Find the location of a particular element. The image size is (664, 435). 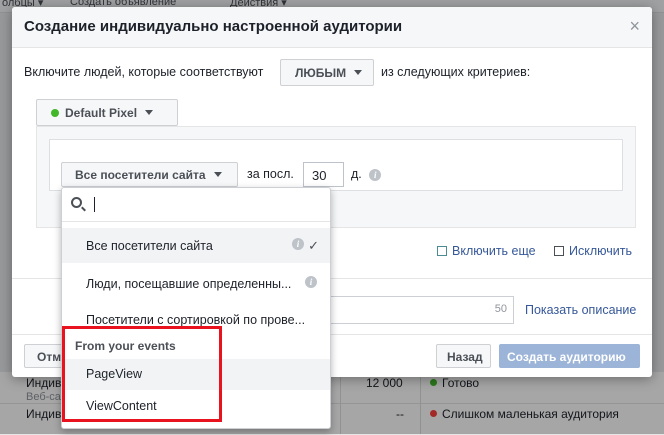

days-input: 30 is located at coordinates (323, 174).